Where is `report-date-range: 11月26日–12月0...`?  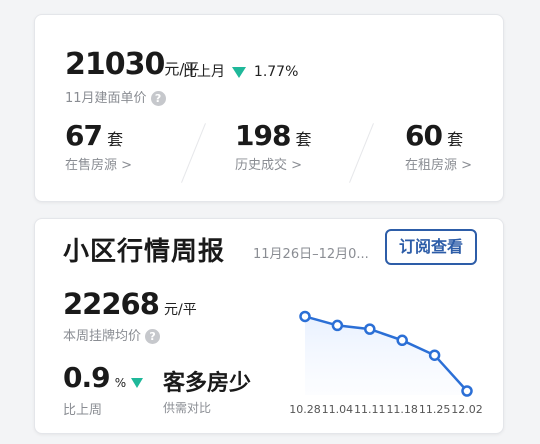 report-date-range: 11月26日–12月0... is located at coordinates (311, 254).